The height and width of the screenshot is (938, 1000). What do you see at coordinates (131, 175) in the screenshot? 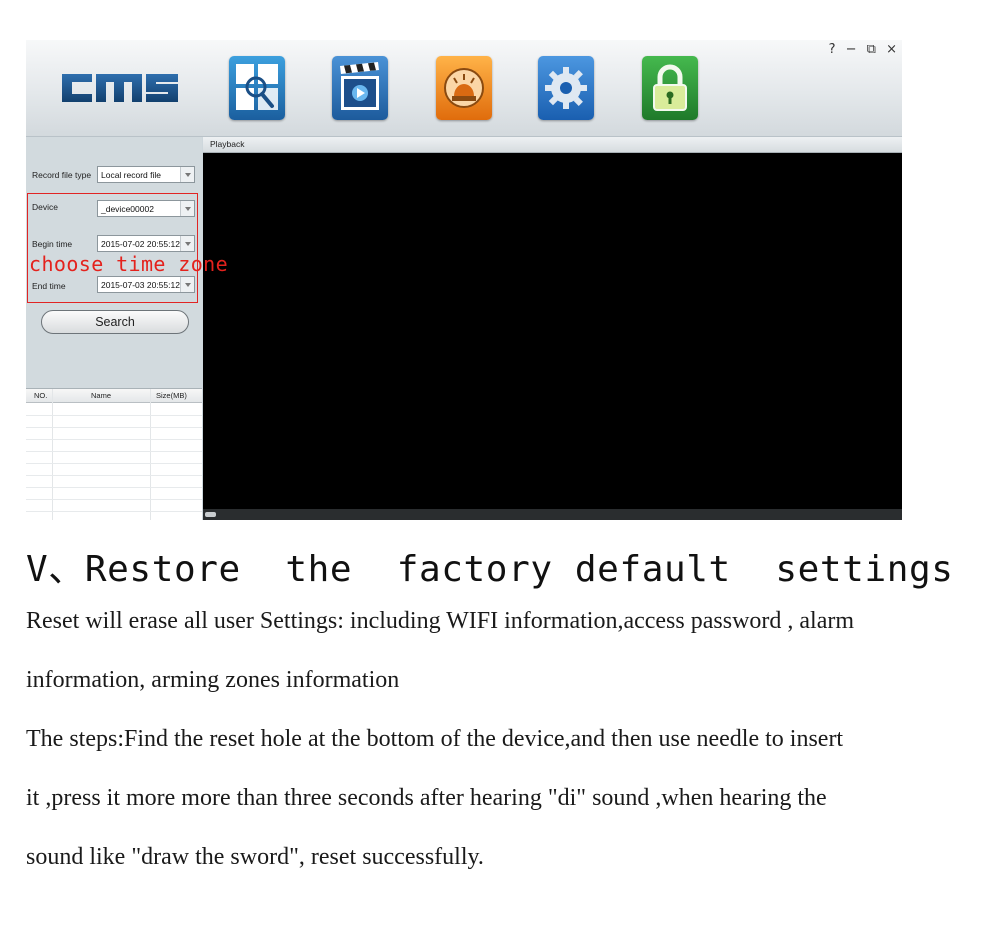
I see `record-file-type-value: Local record file` at bounding box center [131, 175].